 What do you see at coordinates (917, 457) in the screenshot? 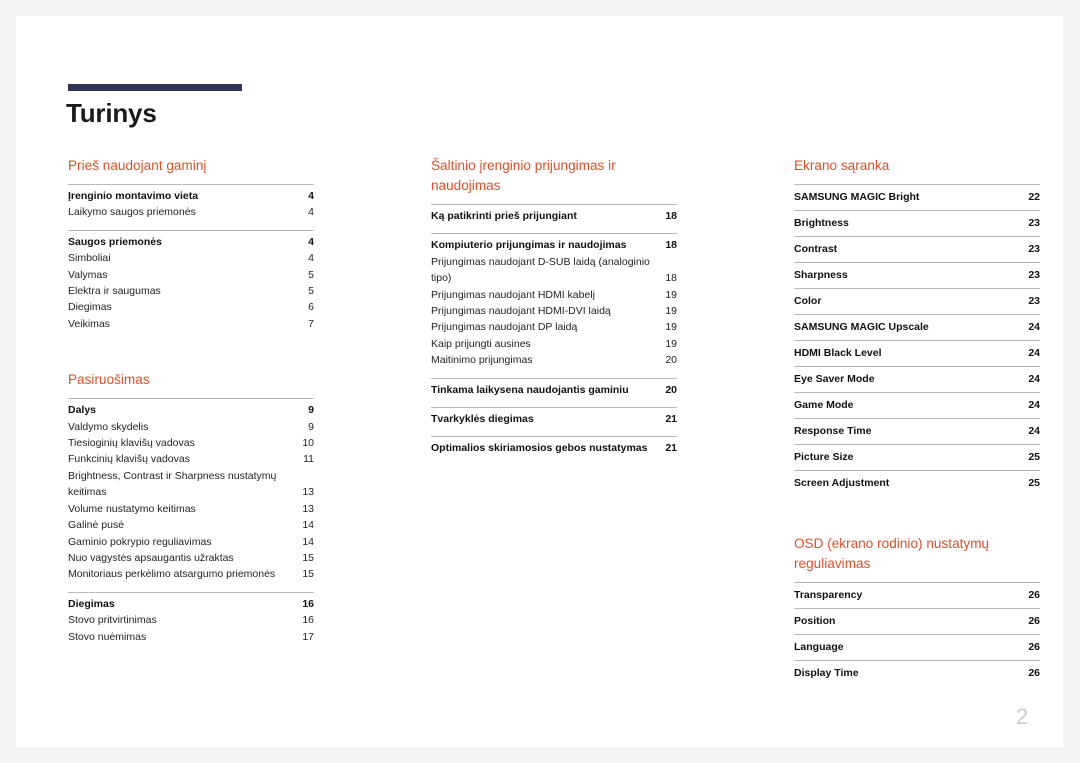
I see `toc-entry: Picture Size 25` at bounding box center [917, 457].